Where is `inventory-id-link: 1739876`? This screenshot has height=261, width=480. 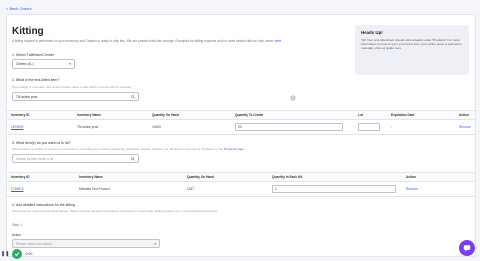
inventory-id-link: 1739876 is located at coordinates (17, 189).